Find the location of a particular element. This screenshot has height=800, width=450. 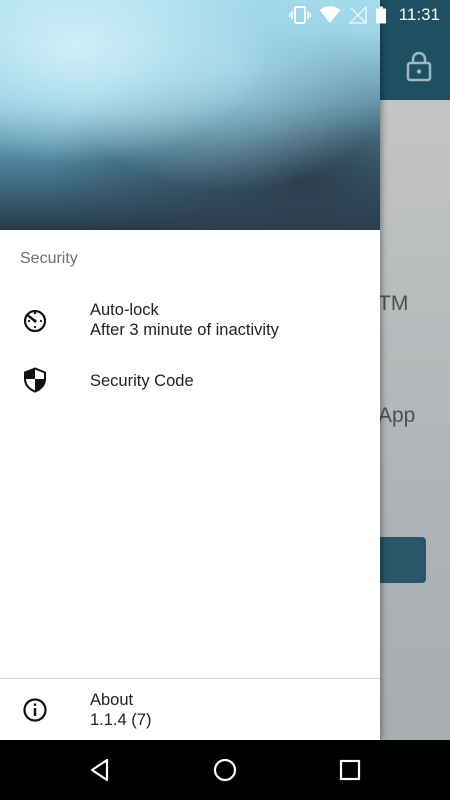

background-text-app: App is located at coordinates (397, 415).